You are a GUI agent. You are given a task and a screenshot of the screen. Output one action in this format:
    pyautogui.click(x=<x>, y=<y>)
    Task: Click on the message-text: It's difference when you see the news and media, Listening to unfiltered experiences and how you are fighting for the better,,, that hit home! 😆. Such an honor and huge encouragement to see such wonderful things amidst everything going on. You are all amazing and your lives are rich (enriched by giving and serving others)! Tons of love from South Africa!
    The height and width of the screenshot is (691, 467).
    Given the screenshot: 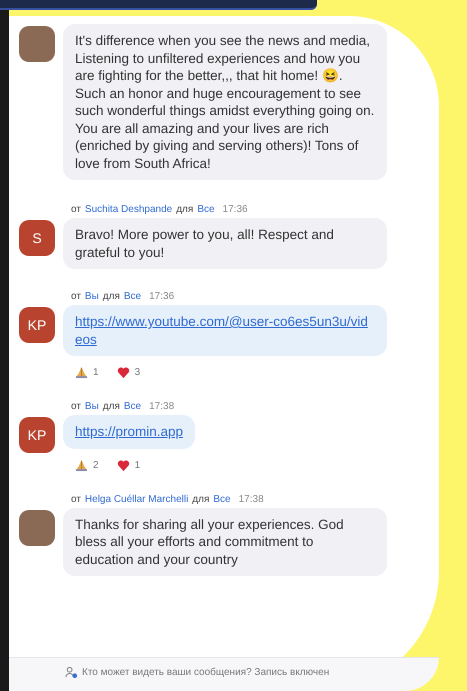 What is the action you would take?
    pyautogui.click(x=225, y=102)
    